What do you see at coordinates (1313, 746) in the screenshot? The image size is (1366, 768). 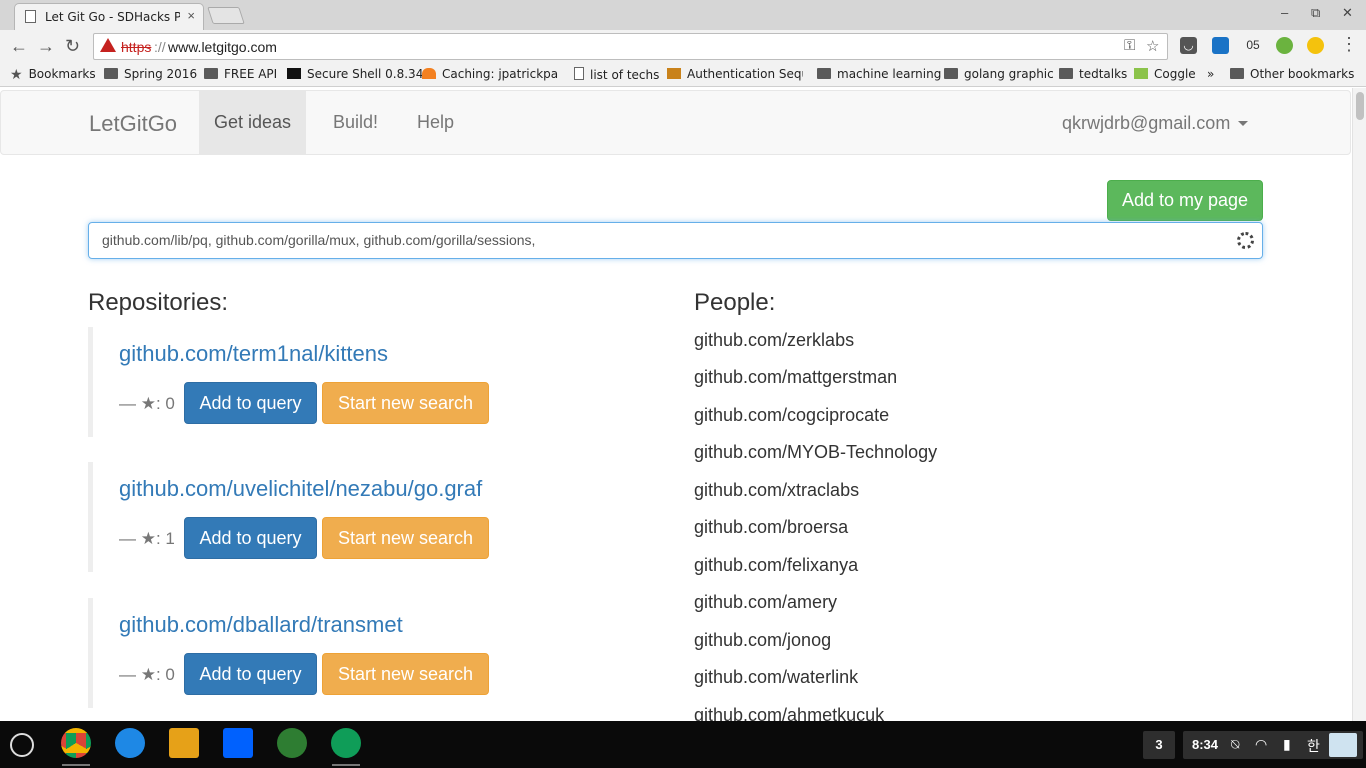 I see `ime-indicator: 한` at bounding box center [1313, 746].